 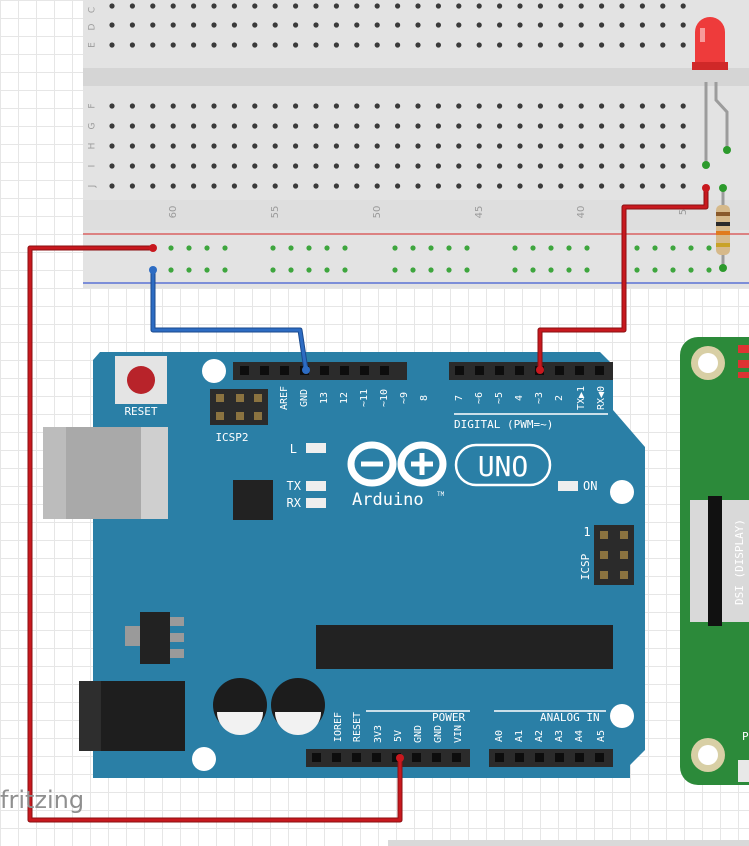 I want to click on pi-board: DSI (DISPLAY) P, so click(x=714, y=561).